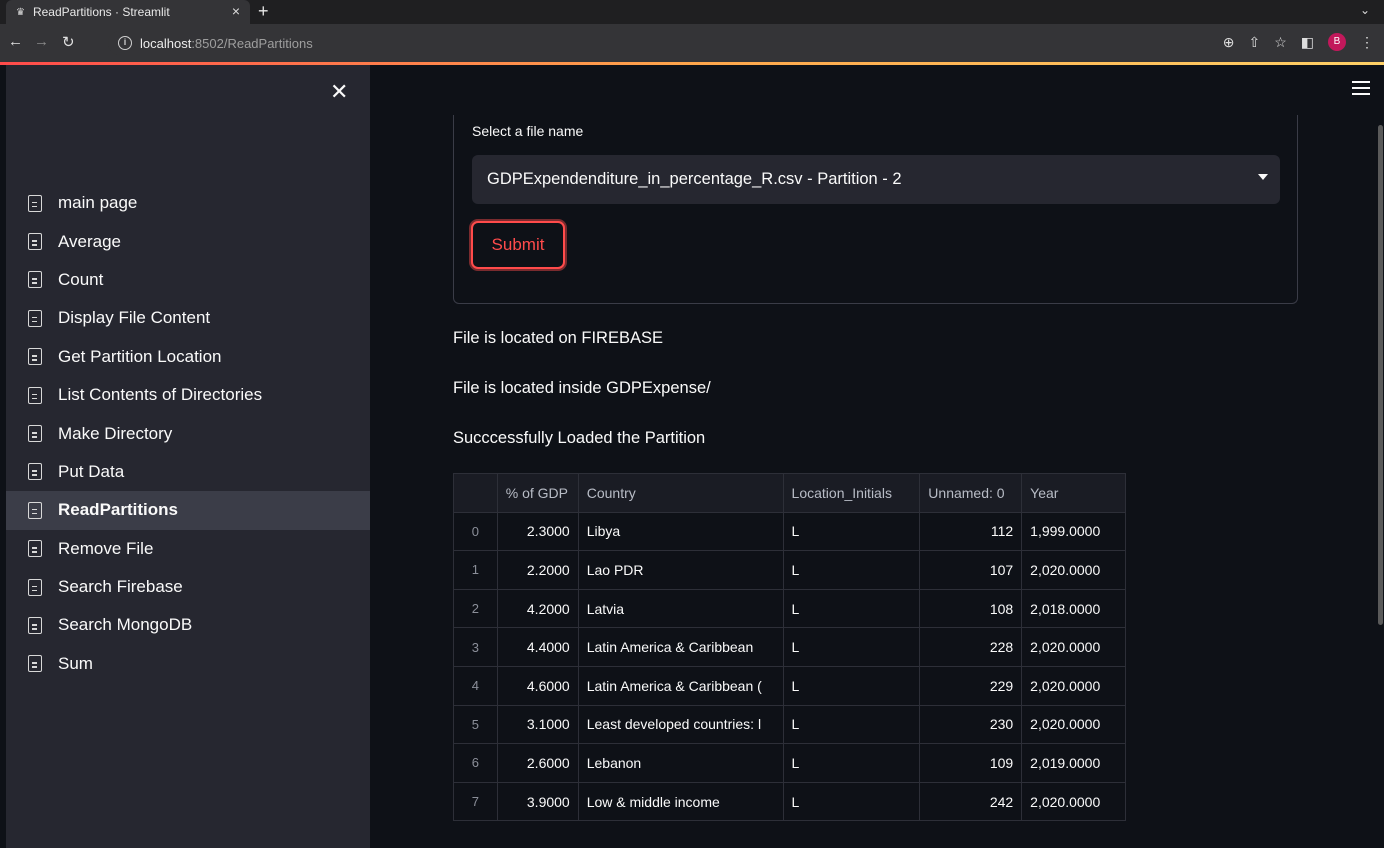 The image size is (1384, 848). What do you see at coordinates (851, 493) in the screenshot?
I see `column-header: Location_Initials` at bounding box center [851, 493].